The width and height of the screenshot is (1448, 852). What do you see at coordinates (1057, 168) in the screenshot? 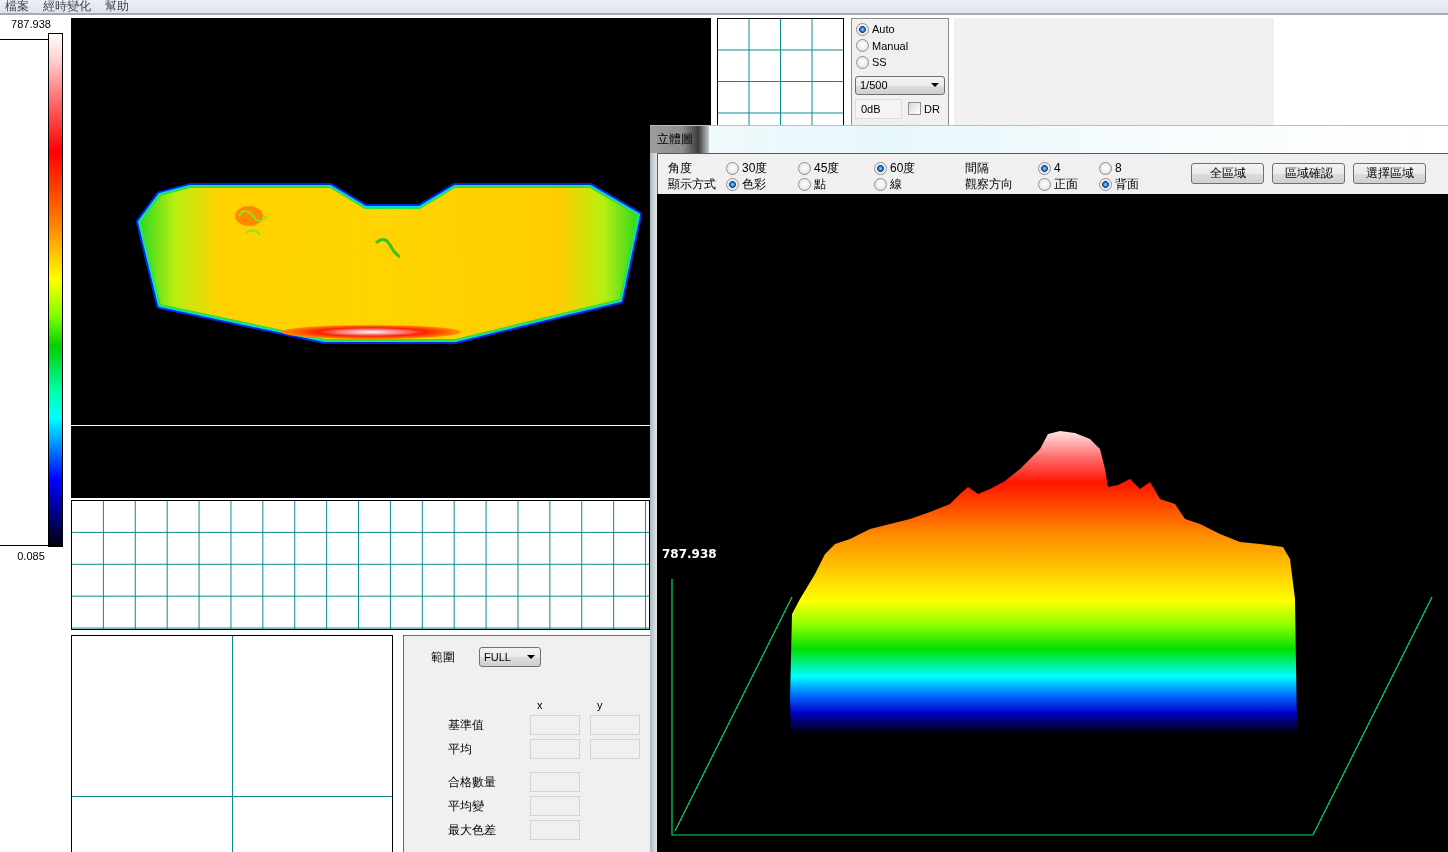
I see `radio-label: 4` at bounding box center [1057, 168].